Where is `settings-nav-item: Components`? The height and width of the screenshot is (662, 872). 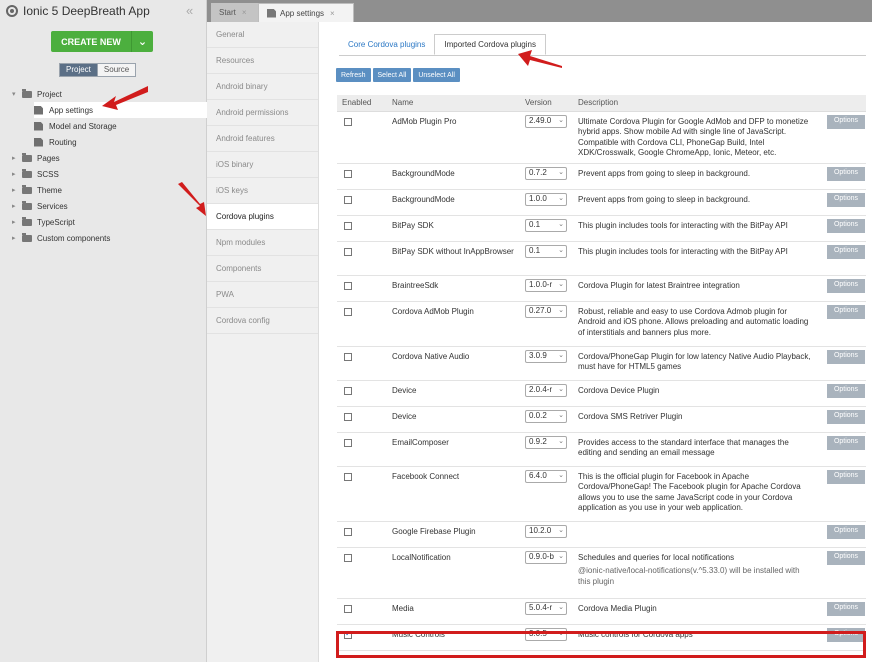 settings-nav-item: Components is located at coordinates (262, 269).